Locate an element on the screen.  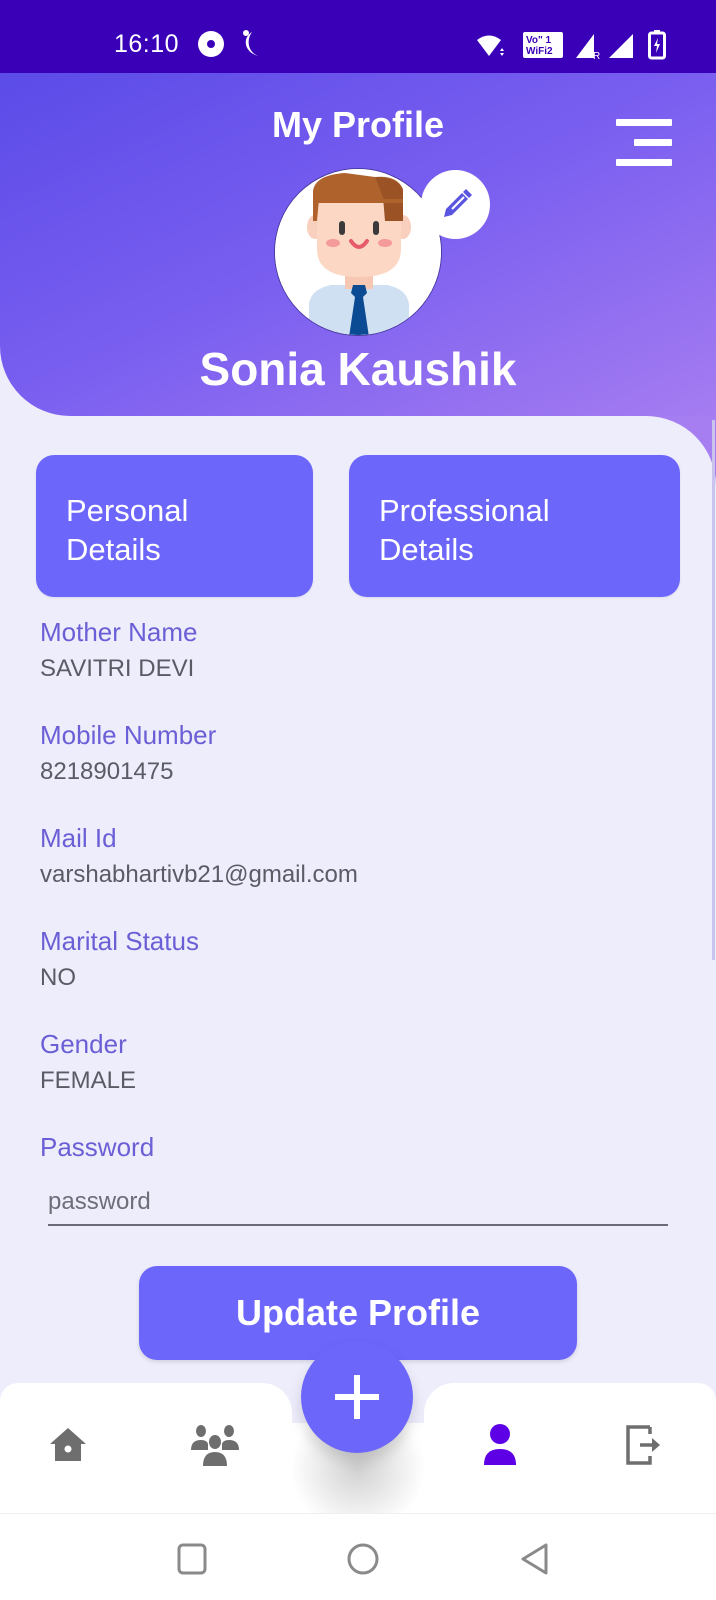
home-circle-icon is located at coordinates (363, 1559).